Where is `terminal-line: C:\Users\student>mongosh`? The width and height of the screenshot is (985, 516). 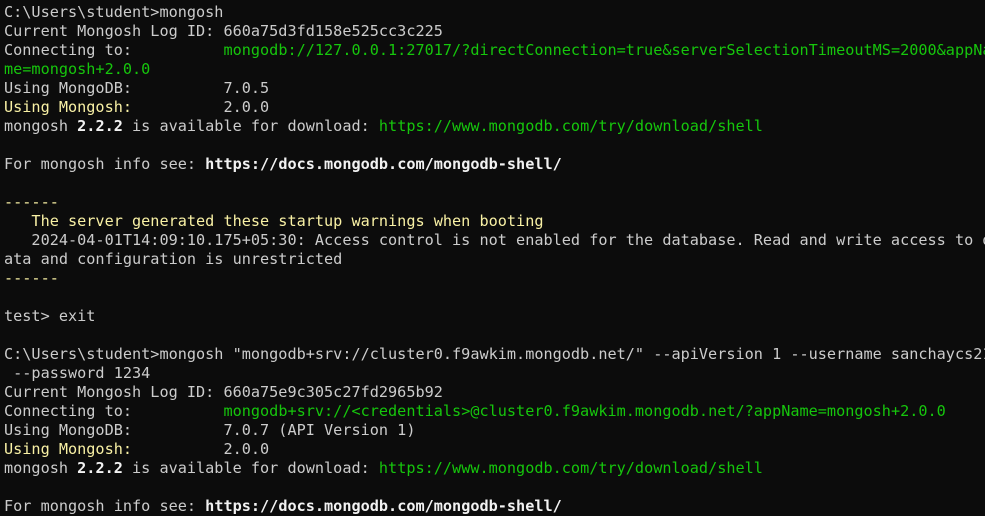
terminal-line: C:\Users\student>mongosh is located at coordinates (494, 12).